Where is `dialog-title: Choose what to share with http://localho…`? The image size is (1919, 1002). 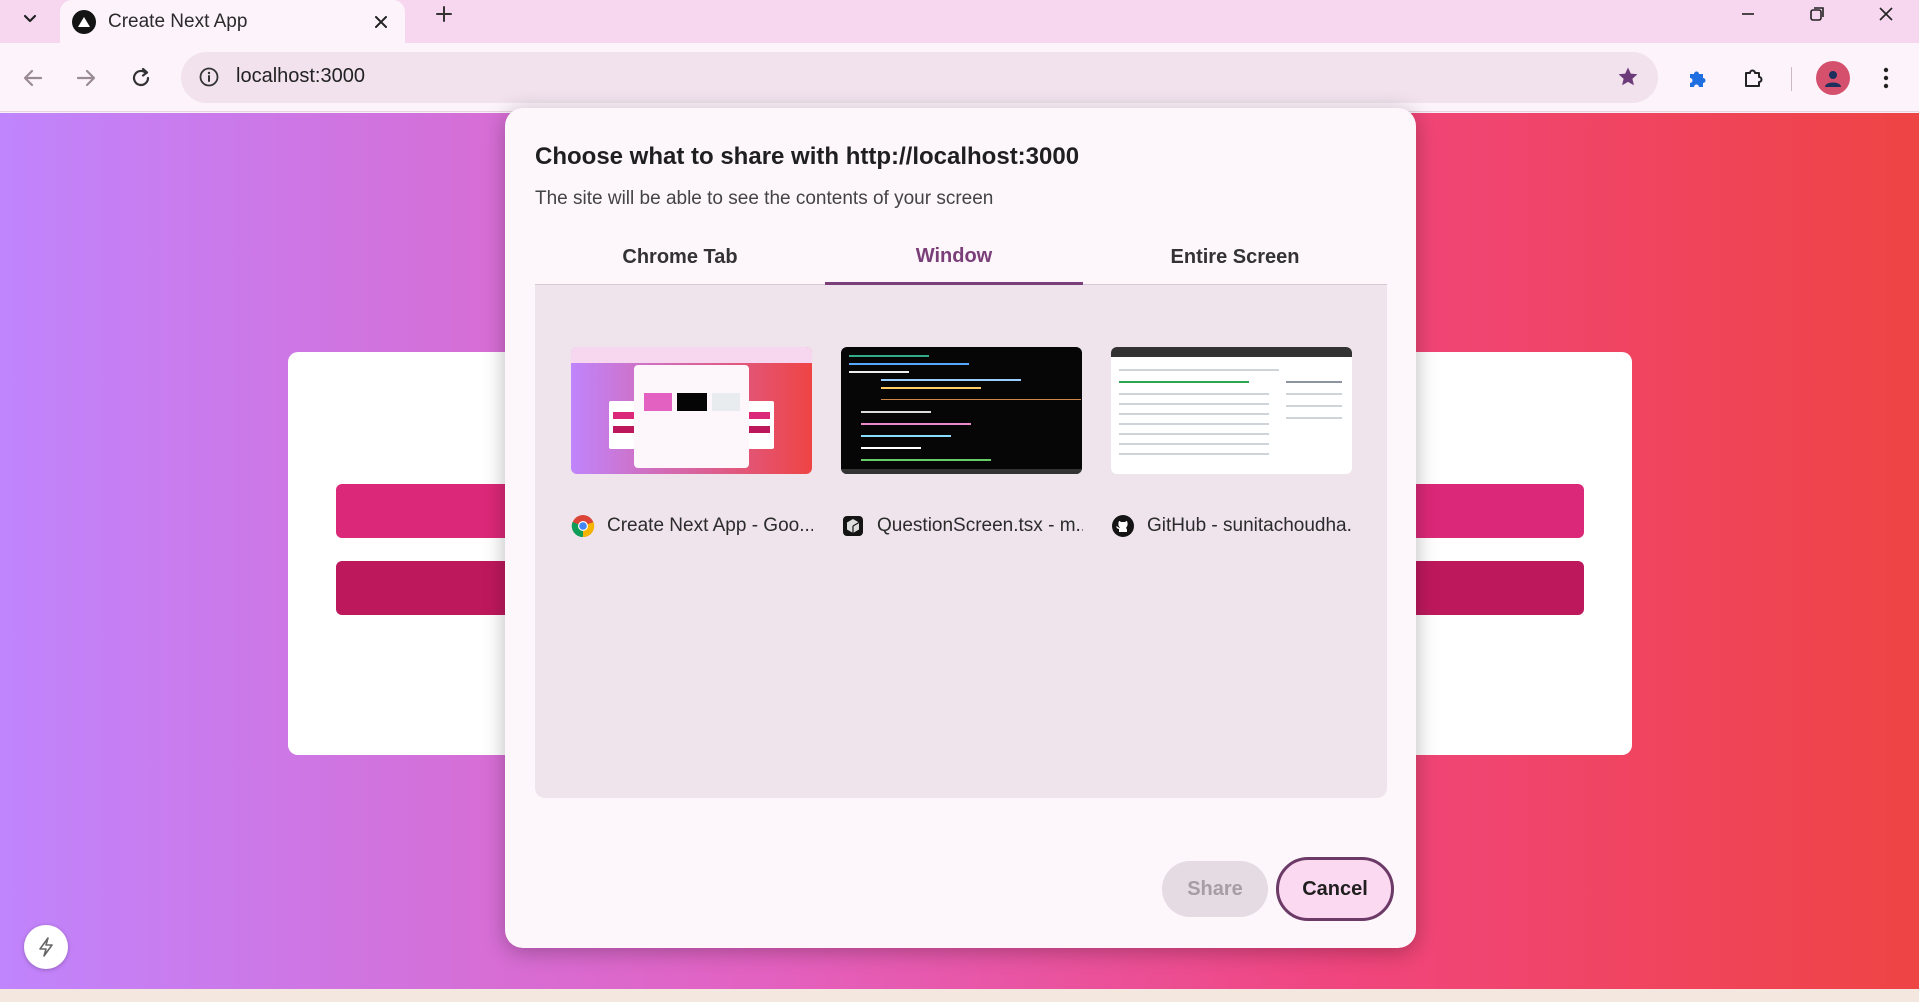 dialog-title: Choose what to share with http://localho… is located at coordinates (807, 156).